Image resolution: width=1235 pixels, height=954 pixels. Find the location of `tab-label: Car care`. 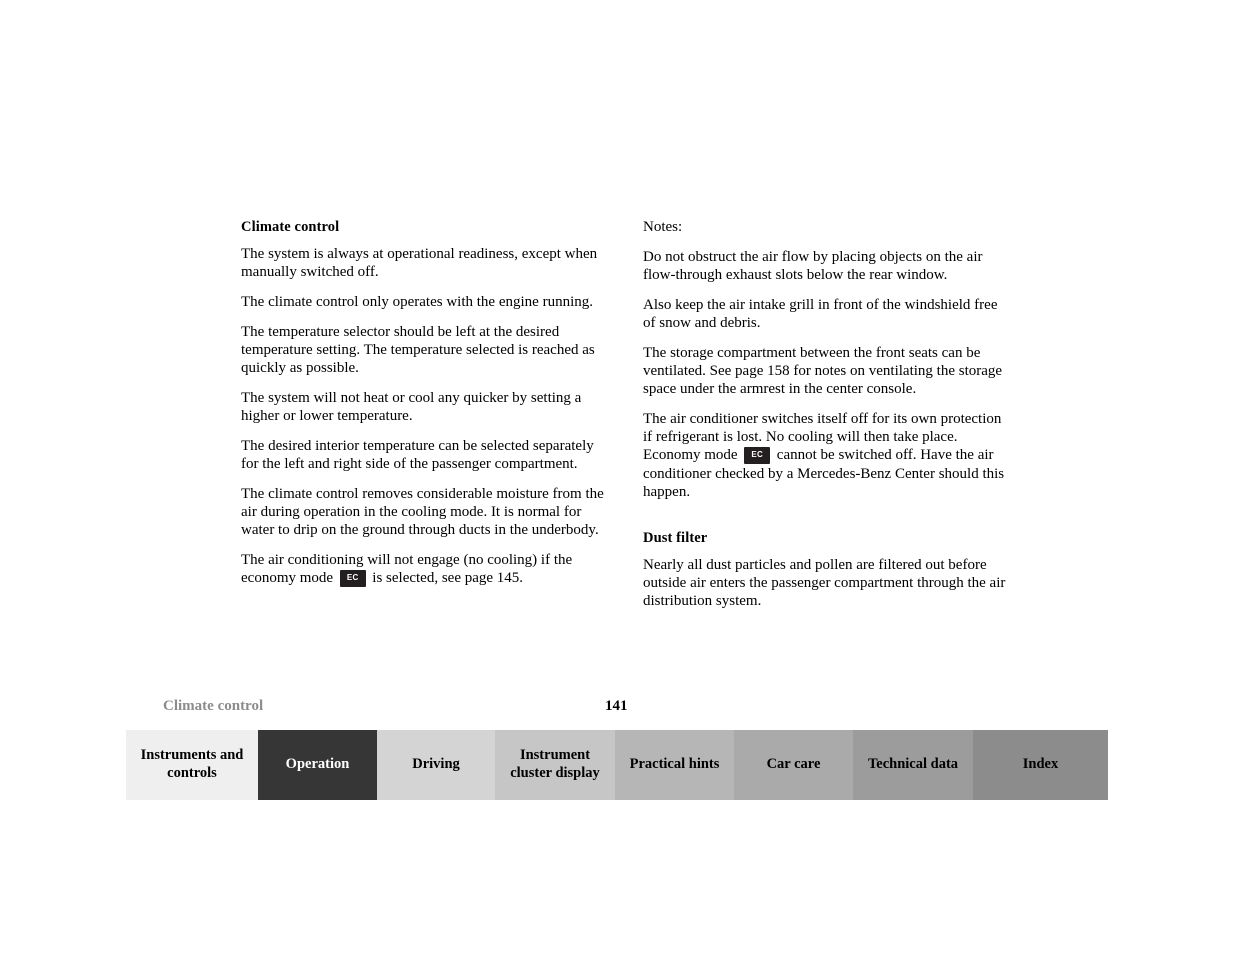

tab-label: Car care is located at coordinates (793, 764).